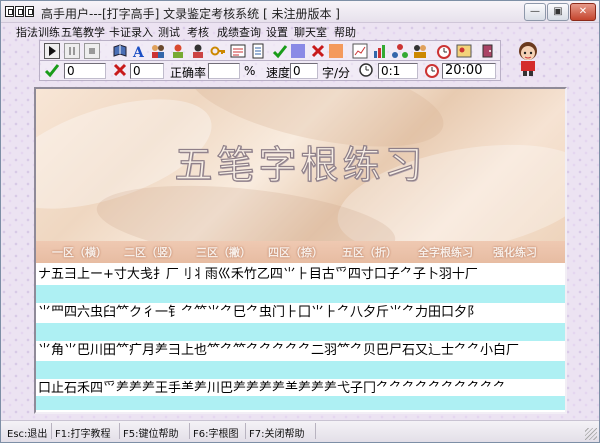 Image resolution: width=600 pixels, height=443 pixels. What do you see at coordinates (277, 434) in the screenshot?
I see `status-f7: F7:关闭帮助` at bounding box center [277, 434].